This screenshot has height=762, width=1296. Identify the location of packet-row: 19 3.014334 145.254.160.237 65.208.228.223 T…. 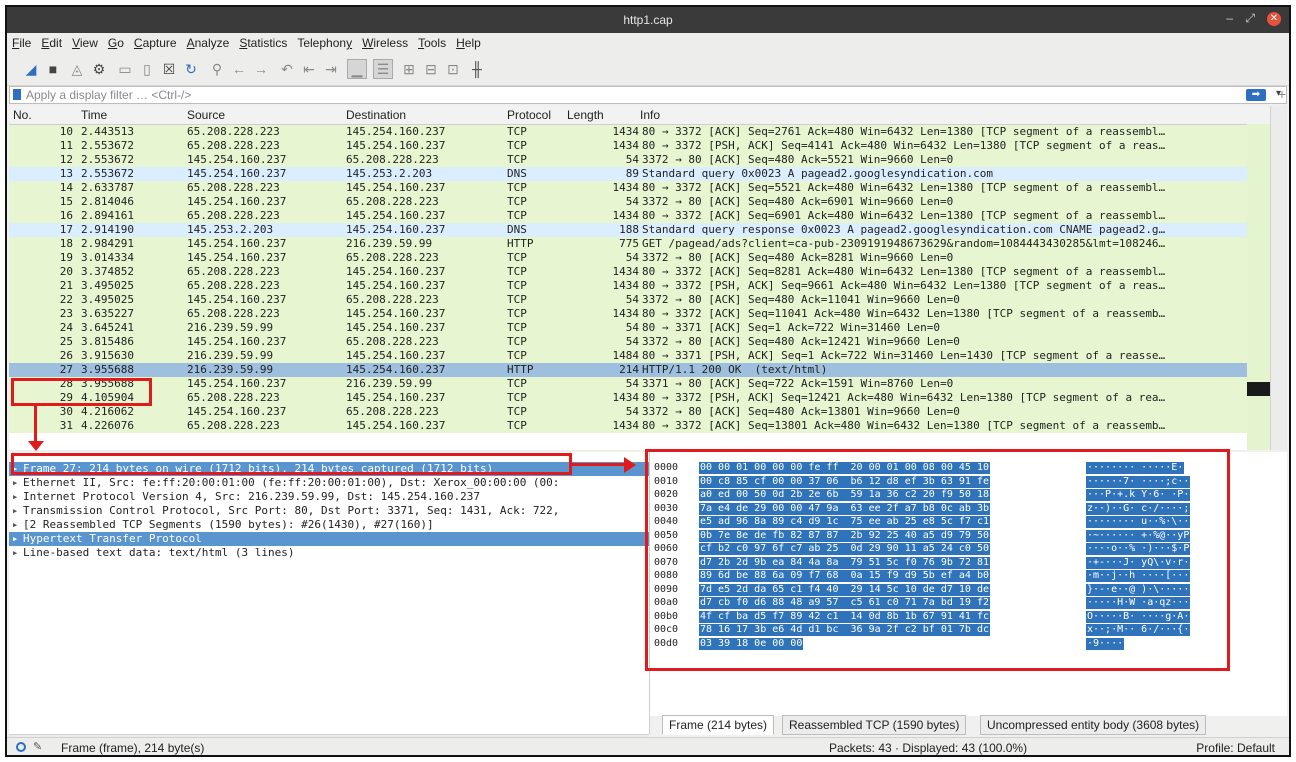
(640, 258).